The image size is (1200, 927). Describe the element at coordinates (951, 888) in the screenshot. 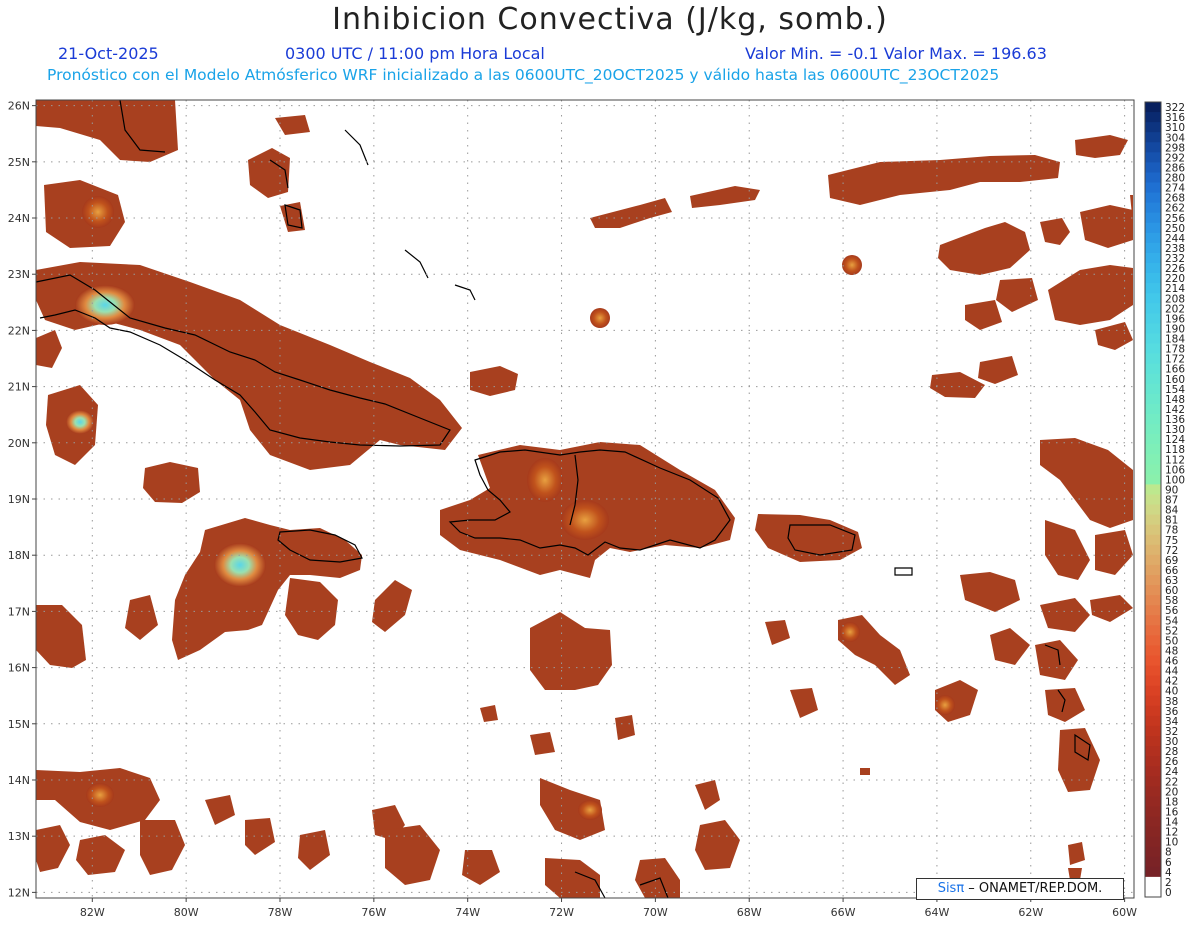

I see `credit-brand: Sisπ` at that location.